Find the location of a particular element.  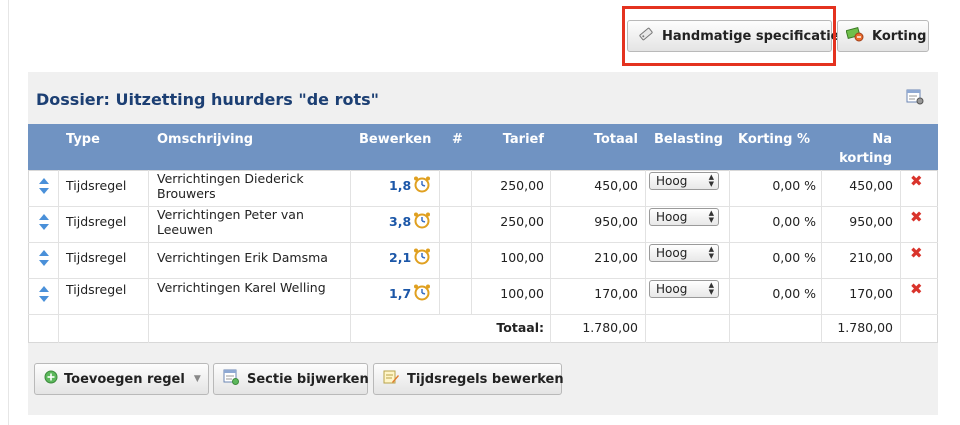

row-total: 210,00 is located at coordinates (616, 257).